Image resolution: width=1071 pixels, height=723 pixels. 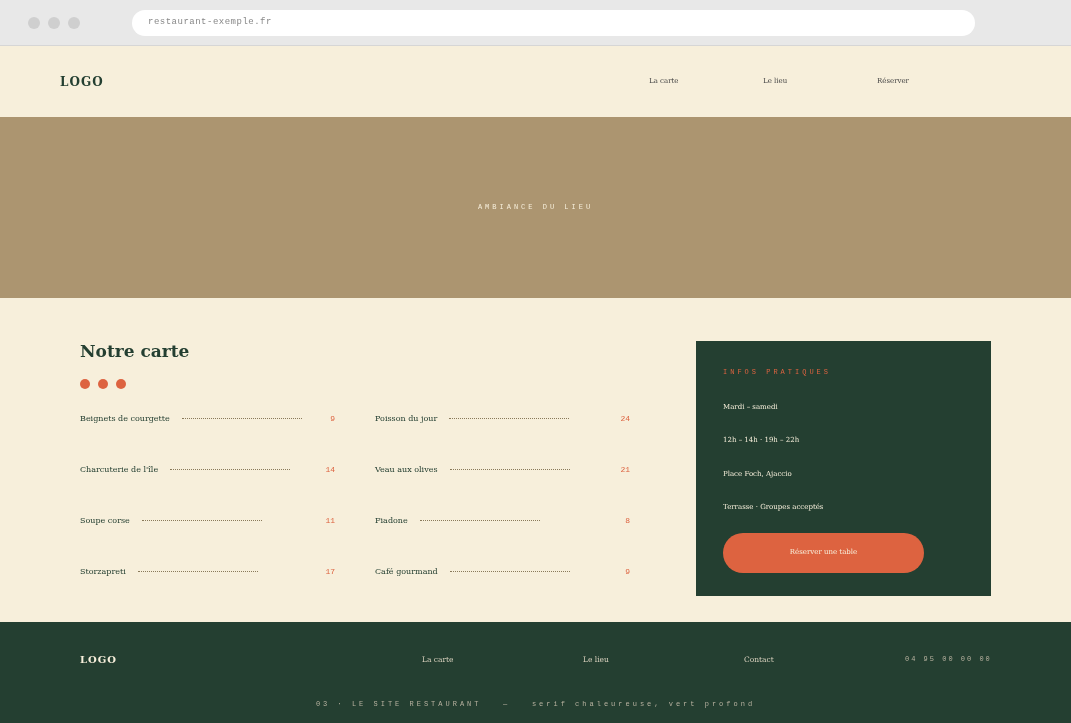 What do you see at coordinates (330, 572) in the screenshot?
I see `dish-price: 17` at bounding box center [330, 572].